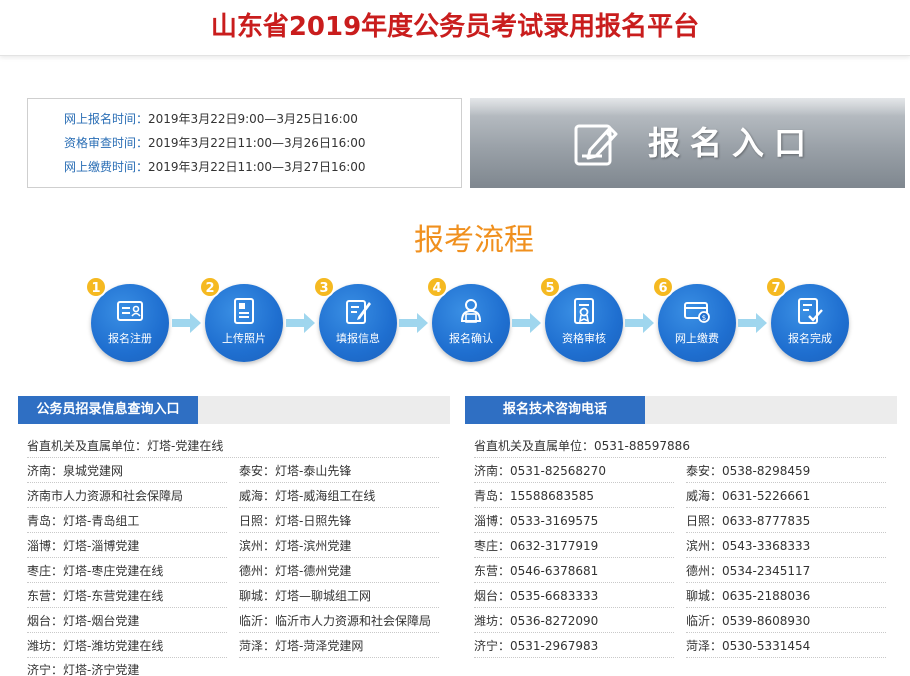  Describe the element at coordinates (574, 571) in the screenshot. I see `phone-entry: 东营：0546-6378681` at that location.